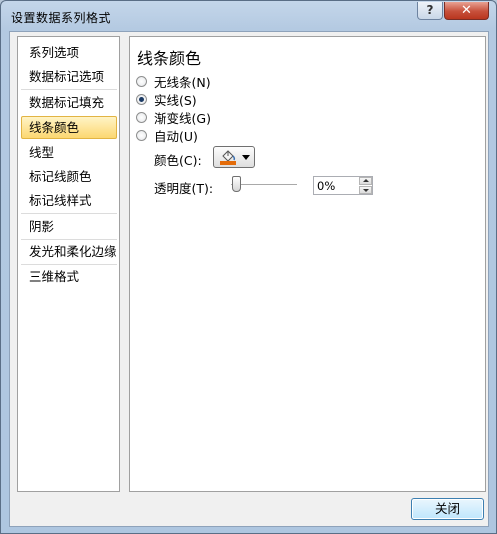 The height and width of the screenshot is (534, 497). Describe the element at coordinates (141, 135) in the screenshot. I see `radio-automatic` at that location.